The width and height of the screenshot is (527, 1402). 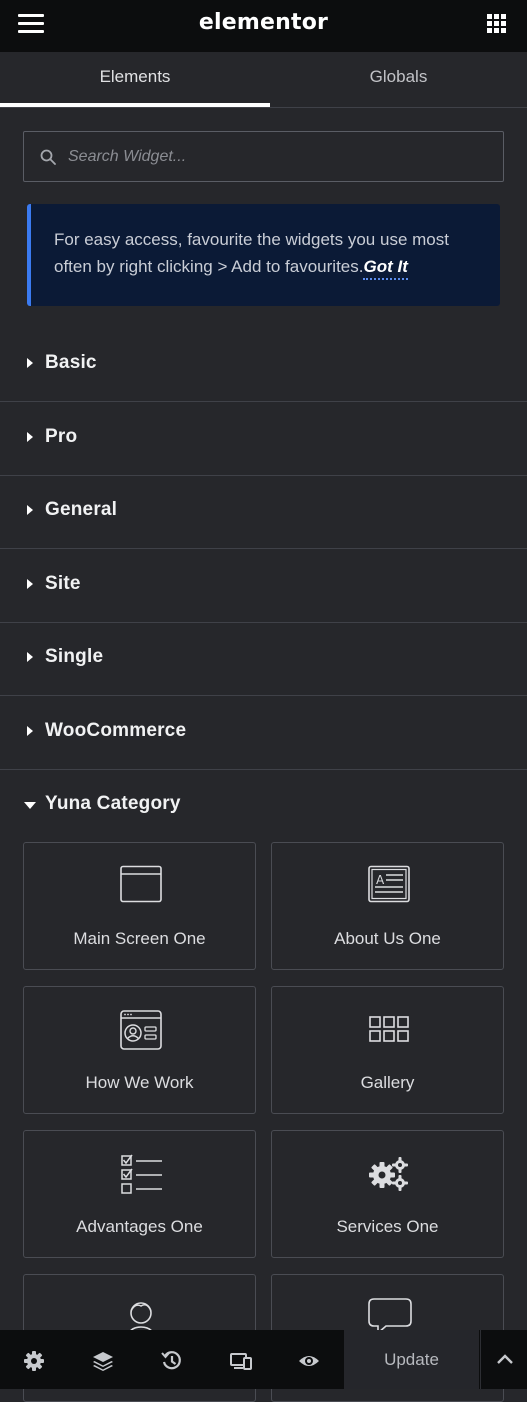 What do you see at coordinates (135, 76) in the screenshot?
I see `tab-elements-label: Elements` at bounding box center [135, 76].